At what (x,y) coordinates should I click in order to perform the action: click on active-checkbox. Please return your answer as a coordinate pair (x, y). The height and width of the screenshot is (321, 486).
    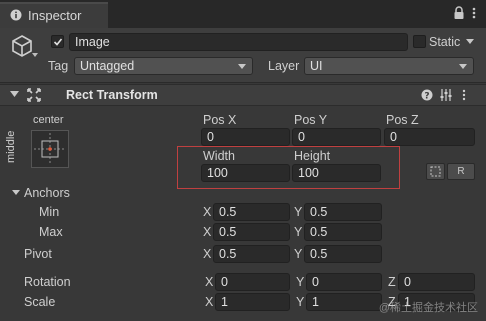
    Looking at the image, I should click on (57, 41).